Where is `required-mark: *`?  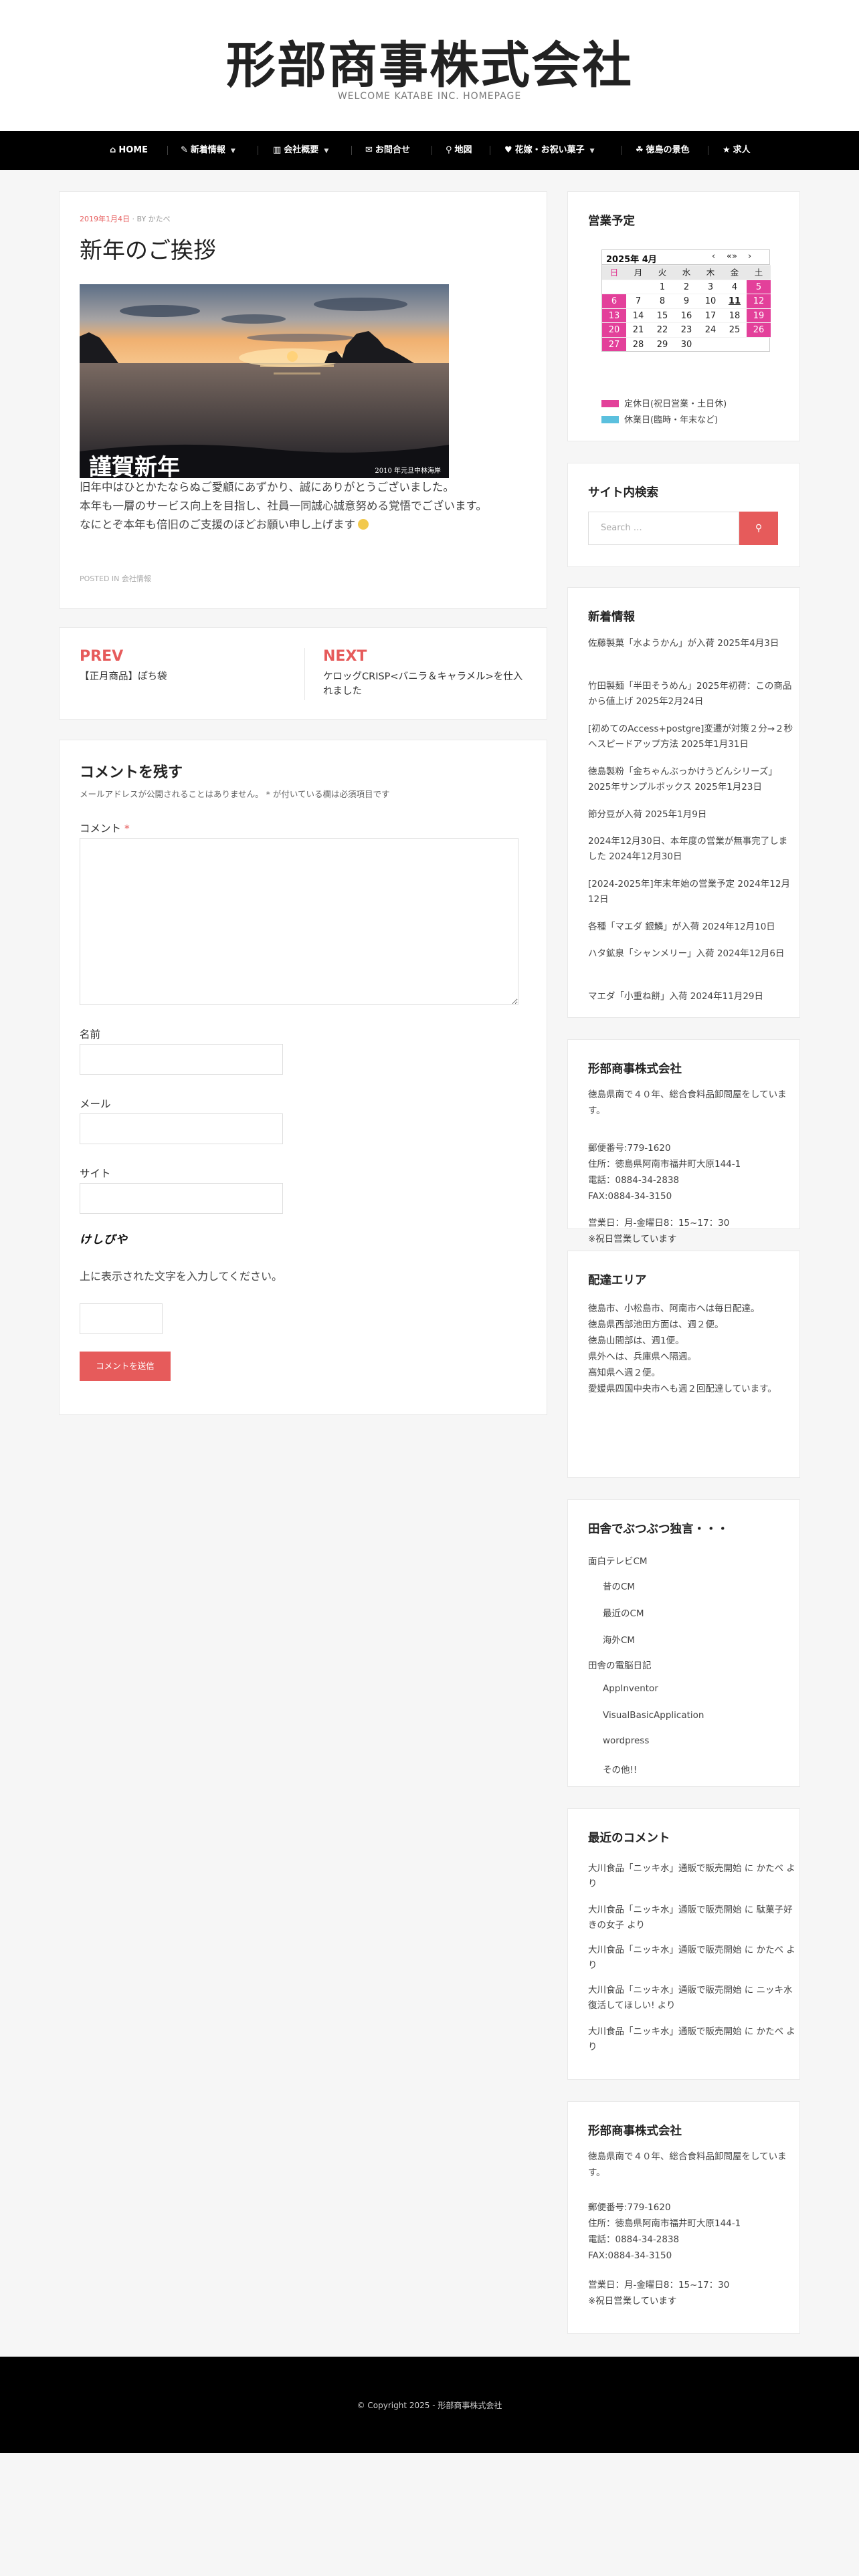 required-mark: * is located at coordinates (127, 829).